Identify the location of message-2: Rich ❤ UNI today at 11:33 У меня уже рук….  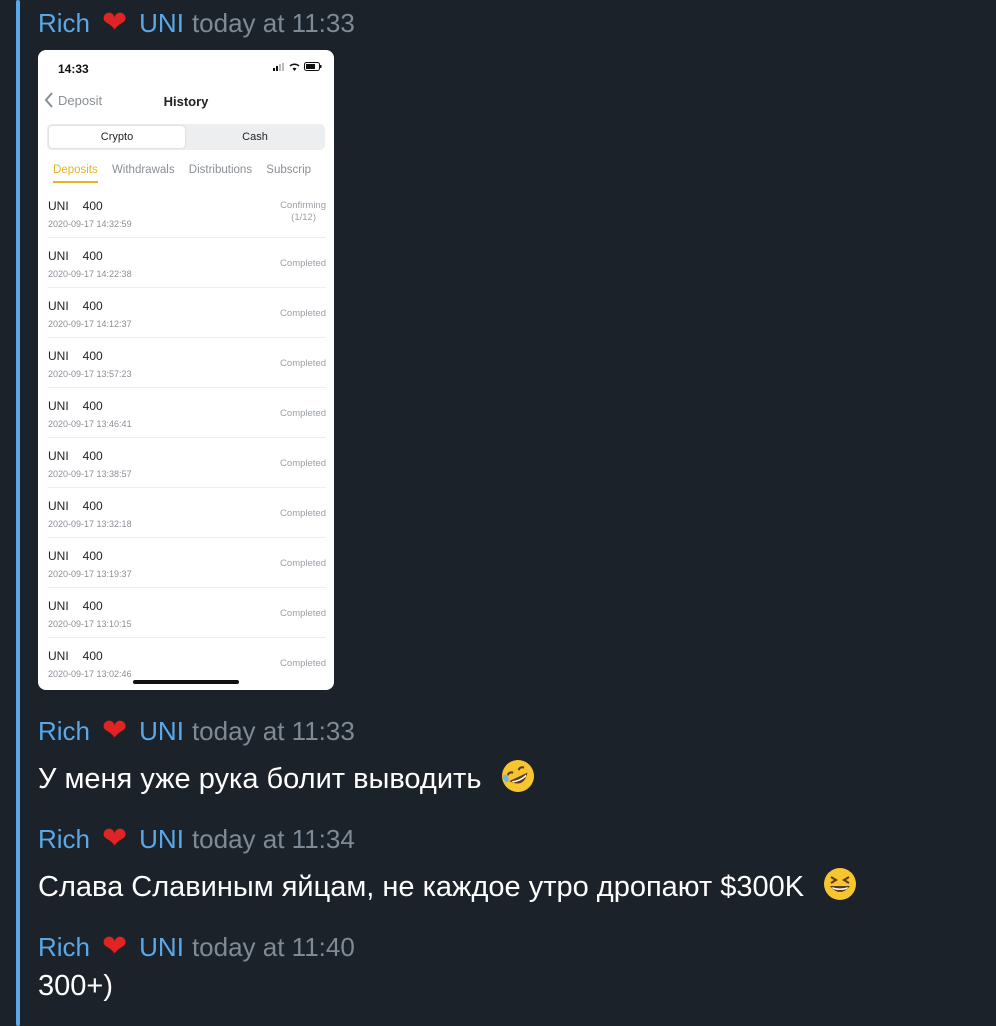
(287, 756).